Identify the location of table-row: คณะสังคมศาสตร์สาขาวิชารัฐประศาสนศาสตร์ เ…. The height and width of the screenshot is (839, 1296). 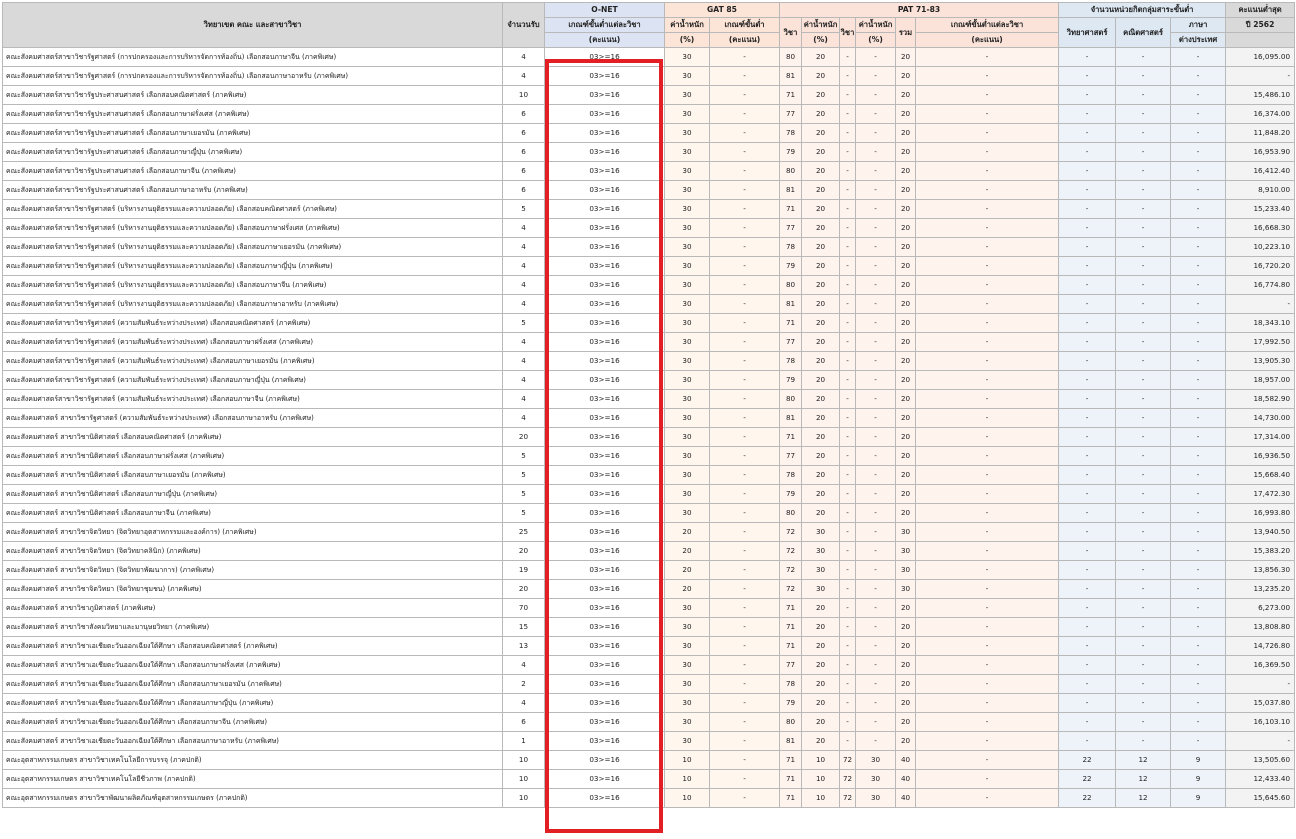
(649, 171).